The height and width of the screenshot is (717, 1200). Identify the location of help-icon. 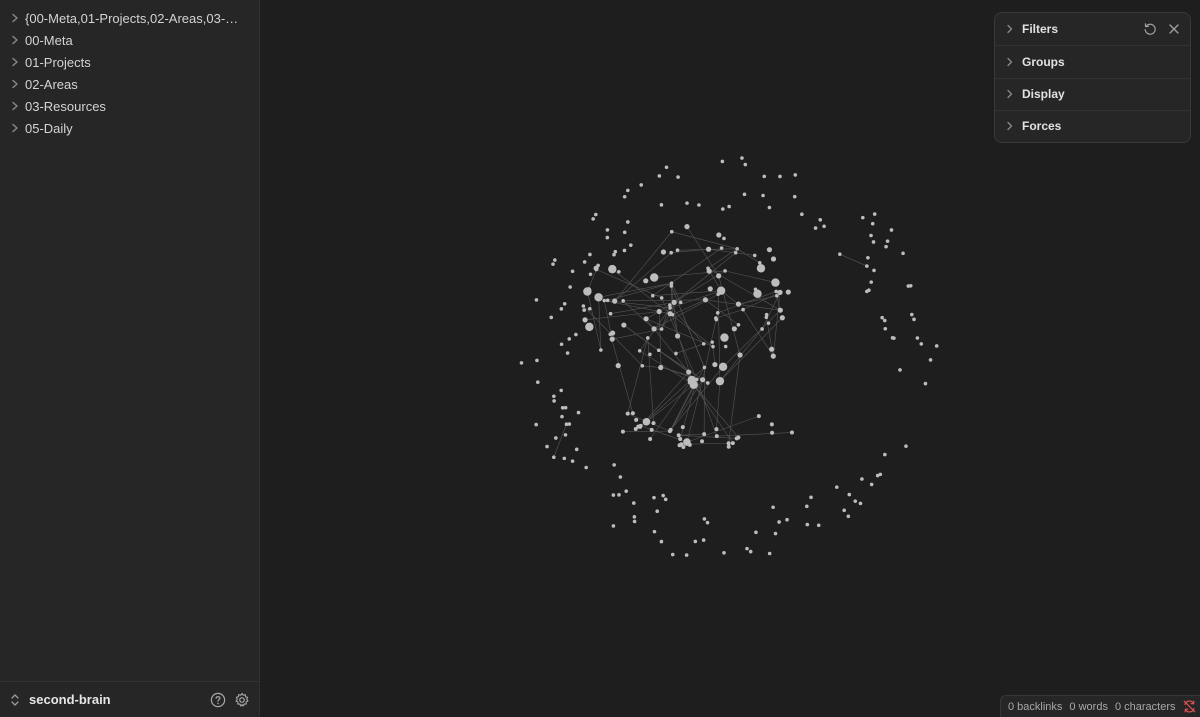
(218, 700).